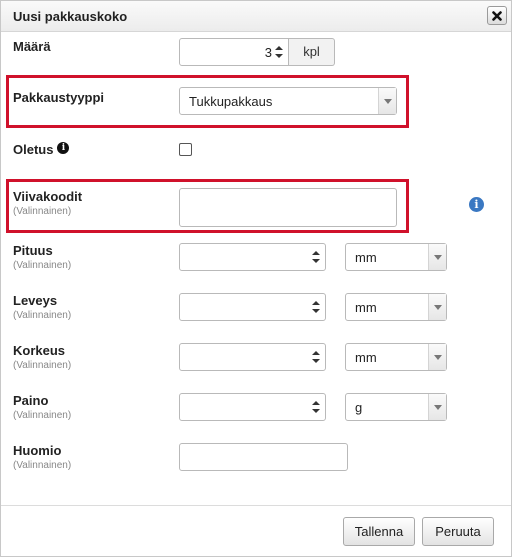 The image size is (512, 557). I want to click on close-button, so click(497, 15).